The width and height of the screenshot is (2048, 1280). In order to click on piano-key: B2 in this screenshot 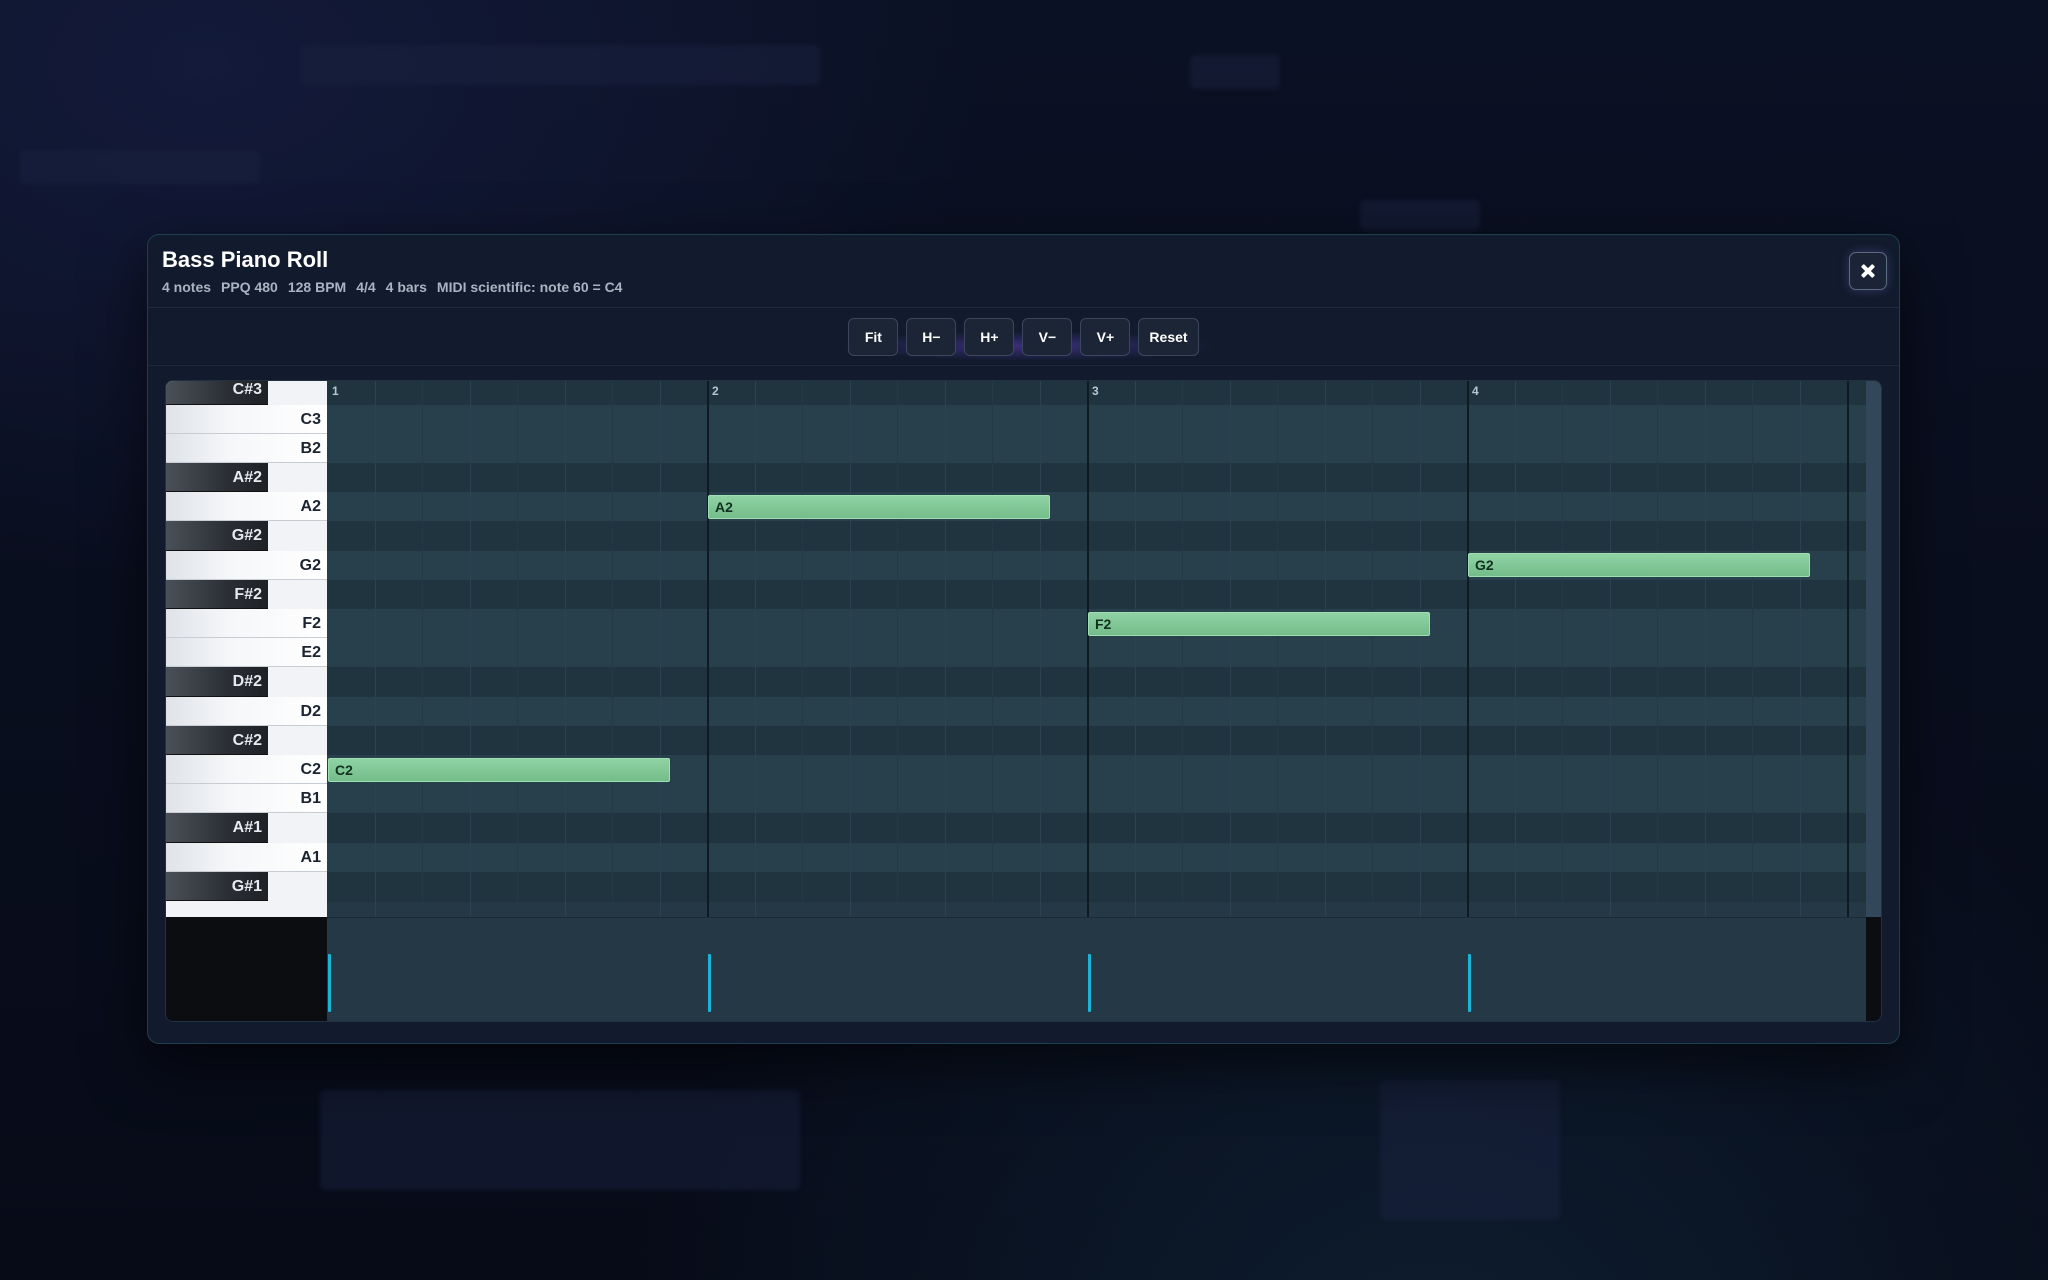, I will do `click(246, 448)`.